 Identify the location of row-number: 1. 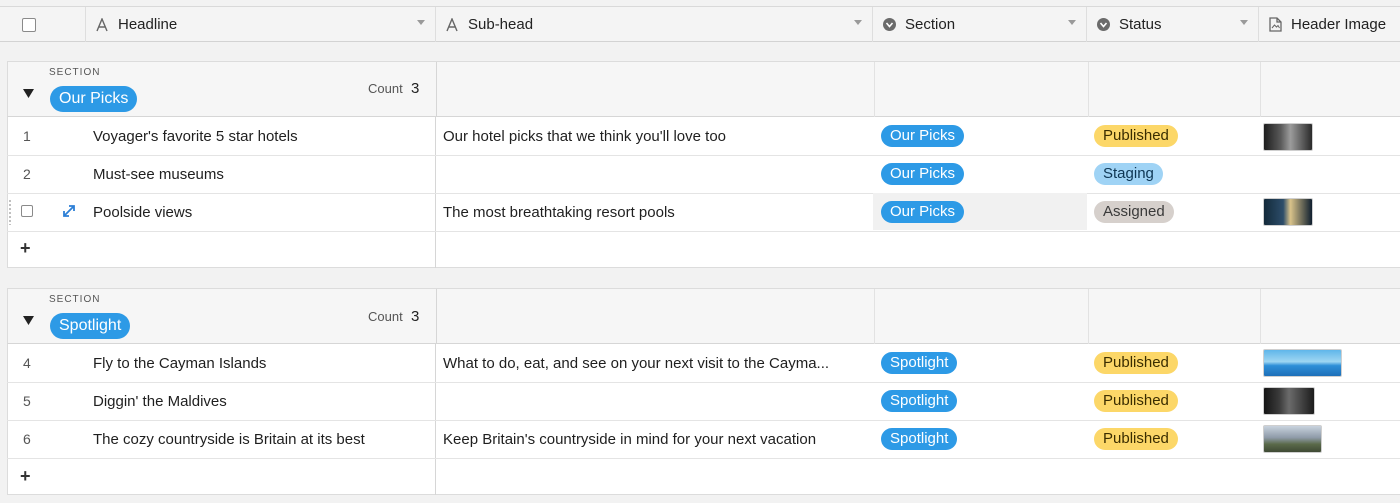
(27, 136).